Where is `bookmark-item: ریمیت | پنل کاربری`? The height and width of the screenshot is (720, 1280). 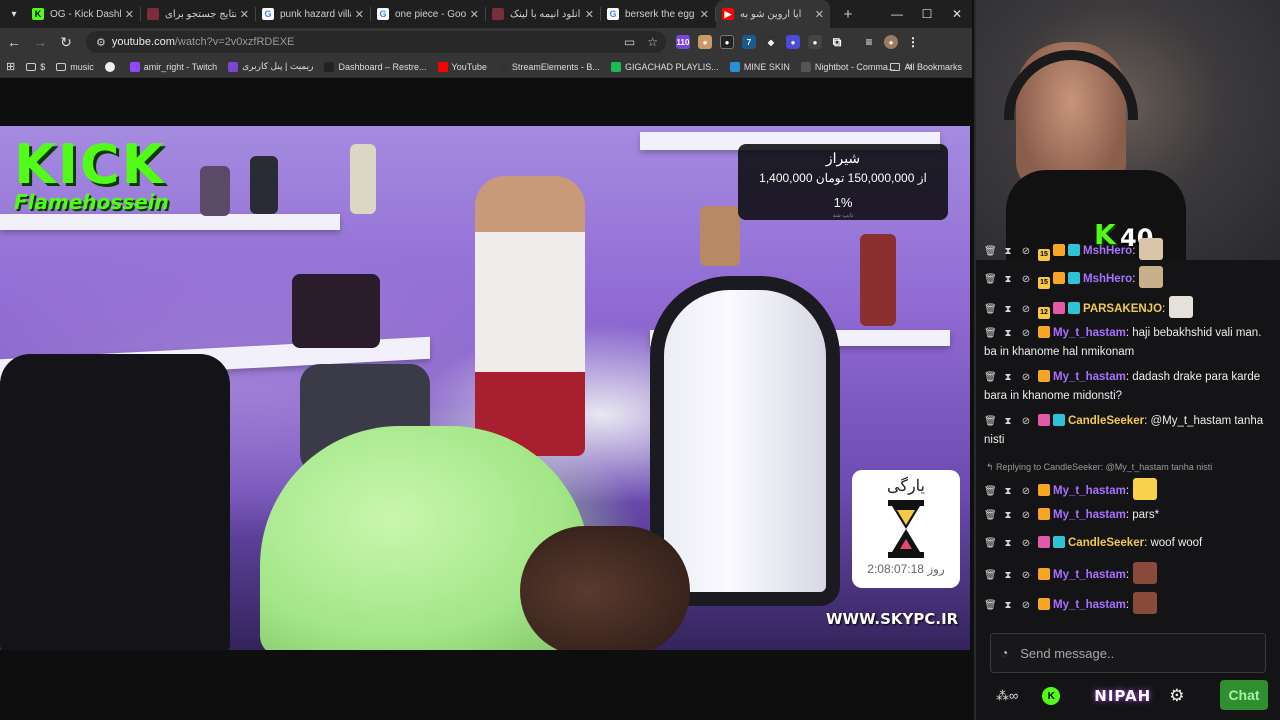 bookmark-item: ریمیت | پنل کاربری is located at coordinates (270, 66).